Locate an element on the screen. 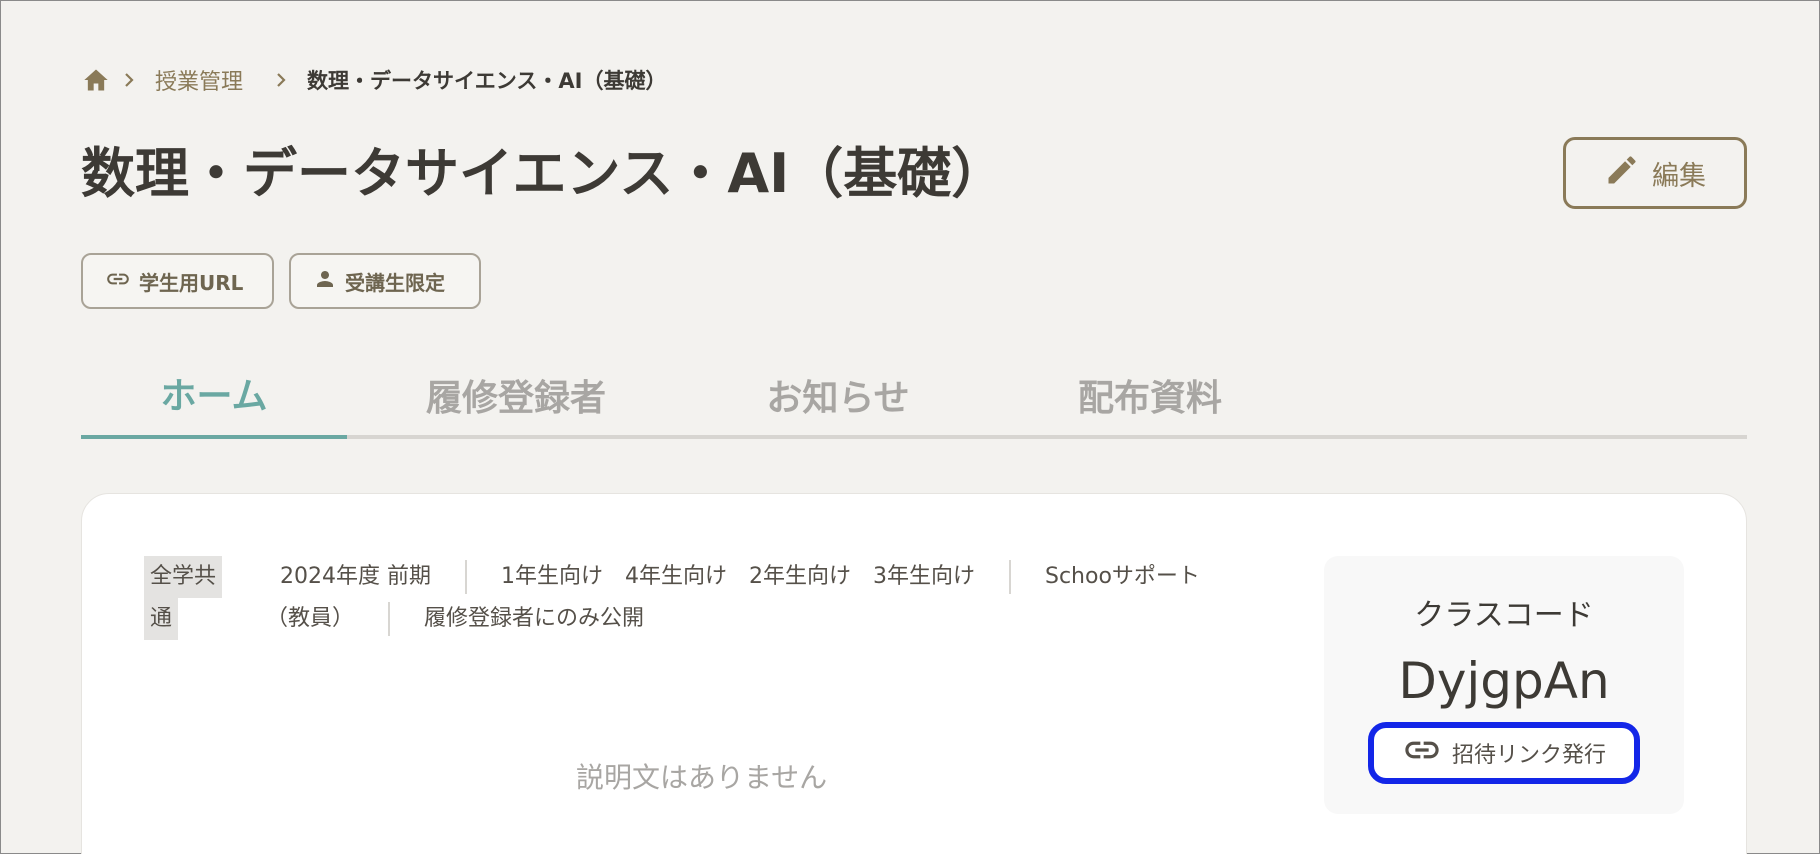 This screenshot has height=854, width=1820. edit-button: 編集 is located at coordinates (1655, 173).